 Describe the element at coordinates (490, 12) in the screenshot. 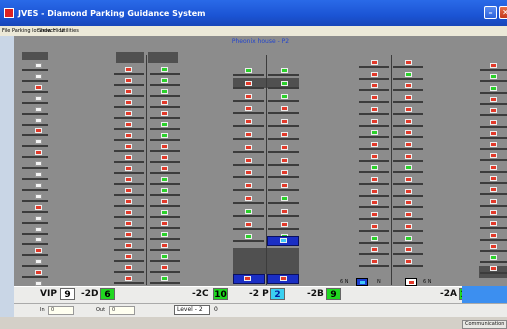

I see `minimize-button: –` at that location.